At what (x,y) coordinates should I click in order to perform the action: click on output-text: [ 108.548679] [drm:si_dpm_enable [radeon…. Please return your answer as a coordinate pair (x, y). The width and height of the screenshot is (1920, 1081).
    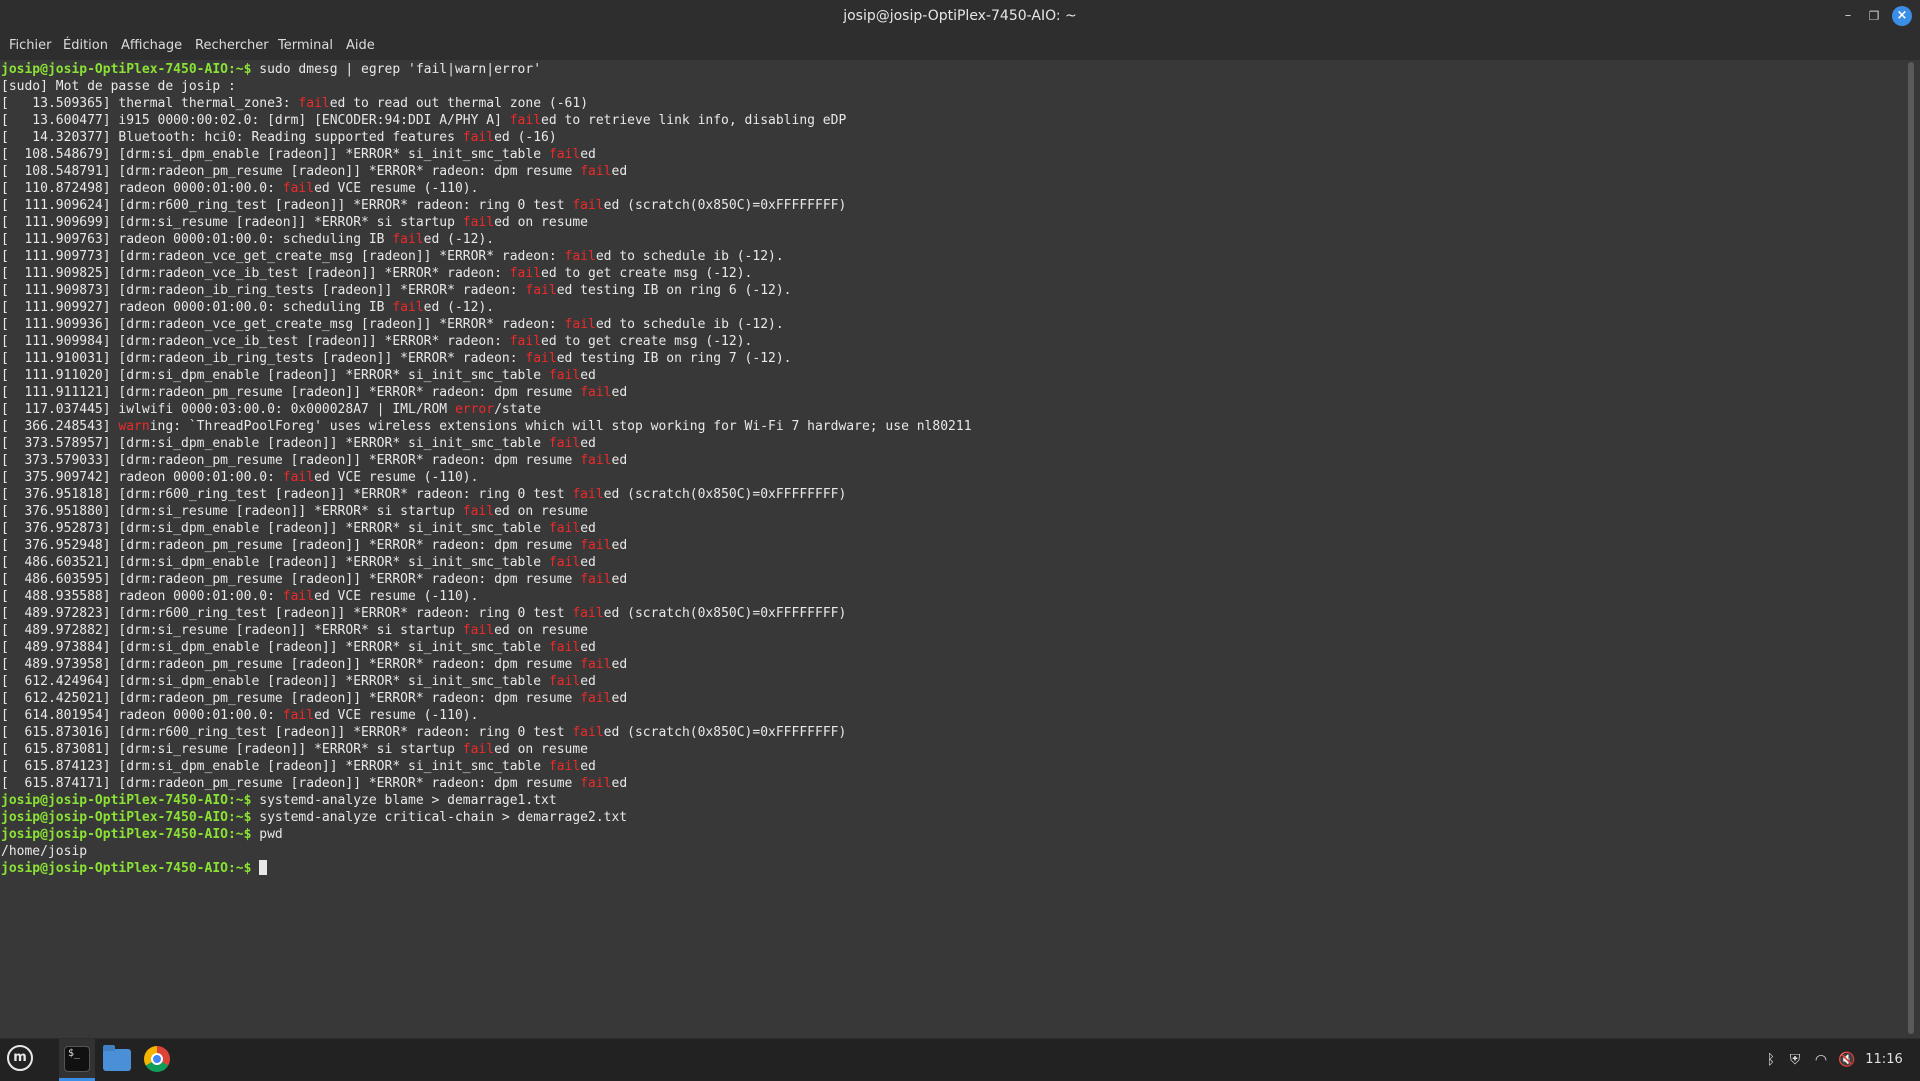
    Looking at the image, I should click on (275, 154).